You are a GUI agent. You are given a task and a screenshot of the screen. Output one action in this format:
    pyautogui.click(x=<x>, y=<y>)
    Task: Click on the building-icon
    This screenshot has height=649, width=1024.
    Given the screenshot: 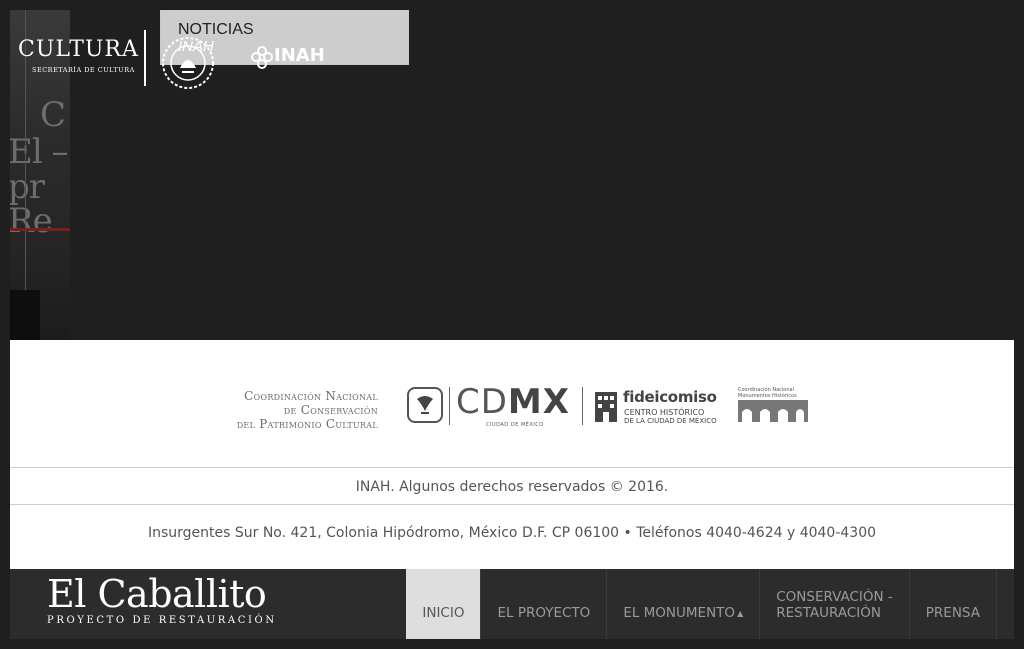 What is the action you would take?
    pyautogui.click(x=606, y=407)
    